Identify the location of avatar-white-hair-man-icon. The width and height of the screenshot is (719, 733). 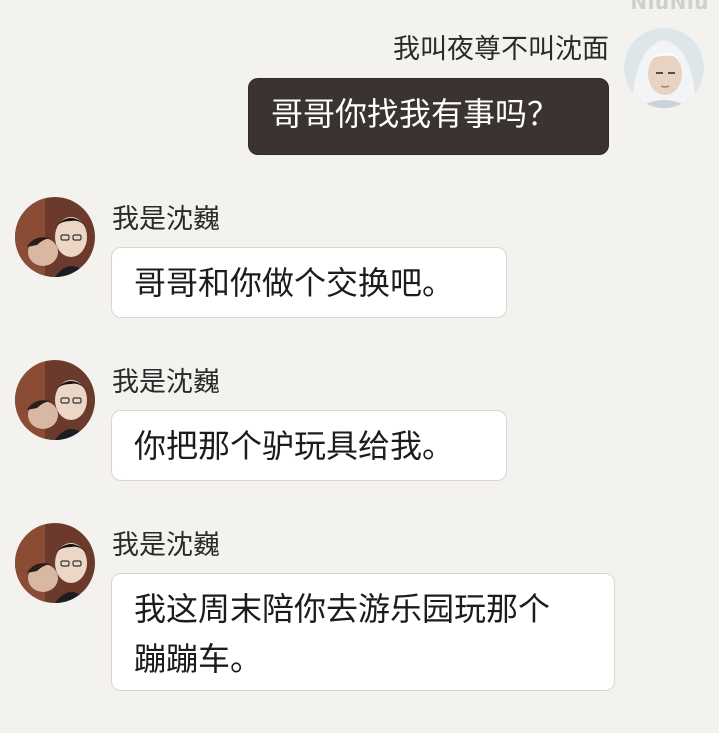
(664, 68).